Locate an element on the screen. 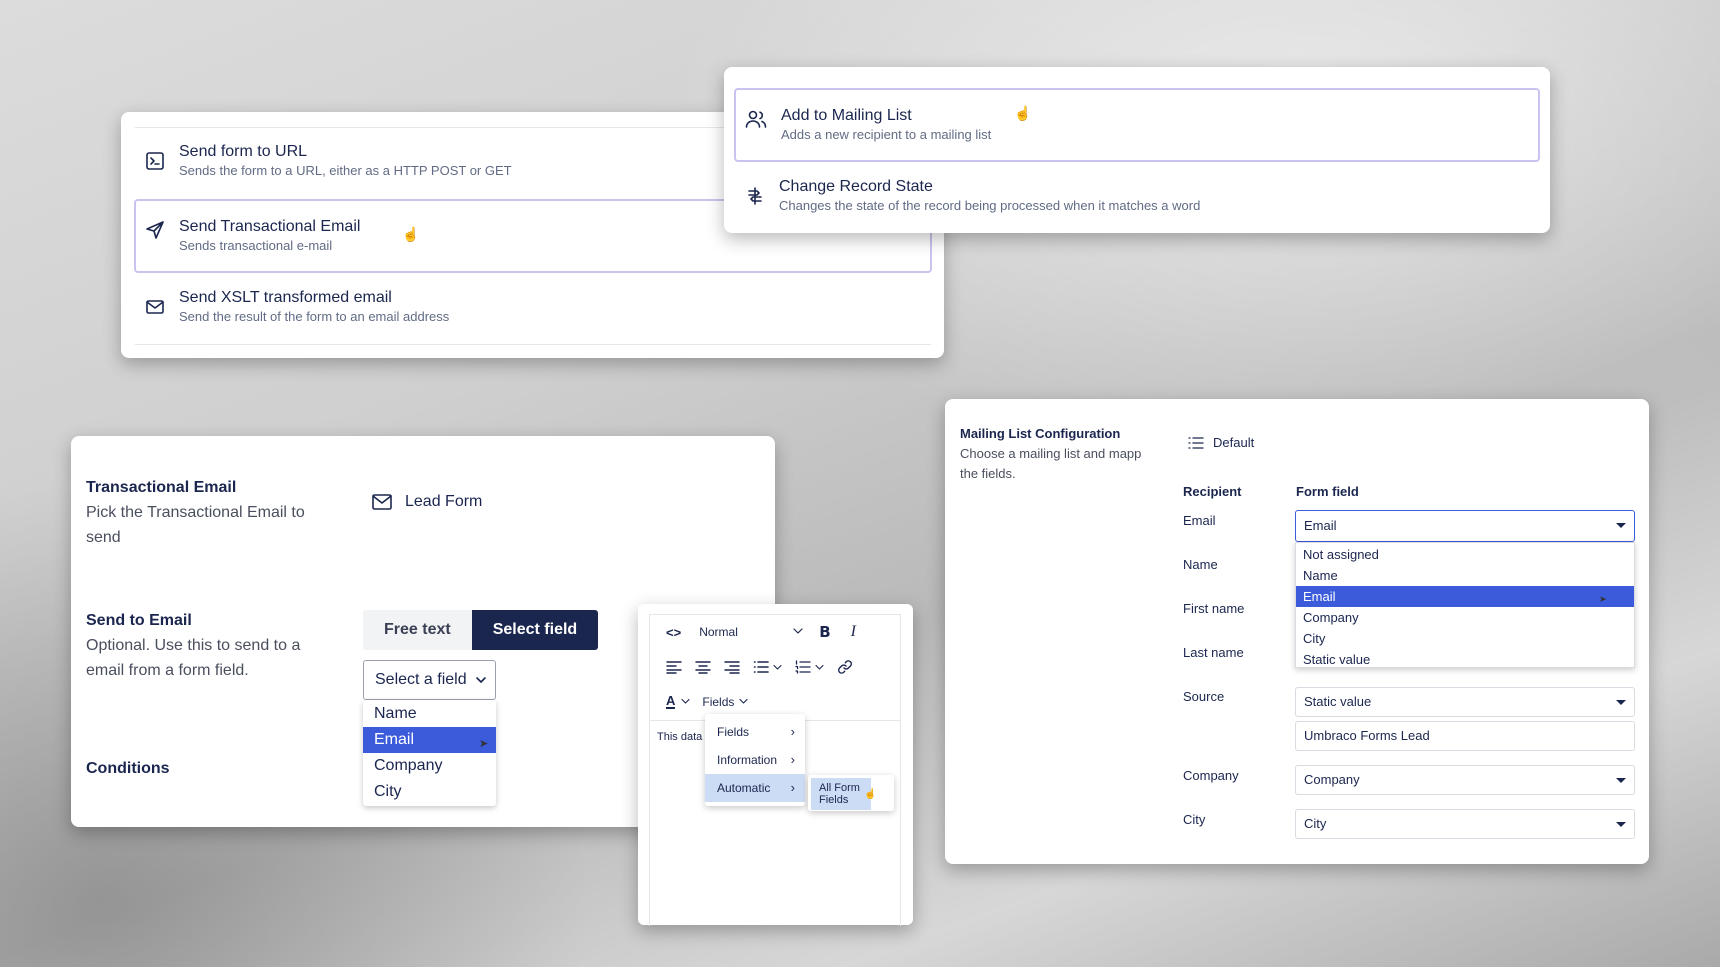 The width and height of the screenshot is (1720, 967). workflow-title: Send XSLT transformed email is located at coordinates (285, 297).